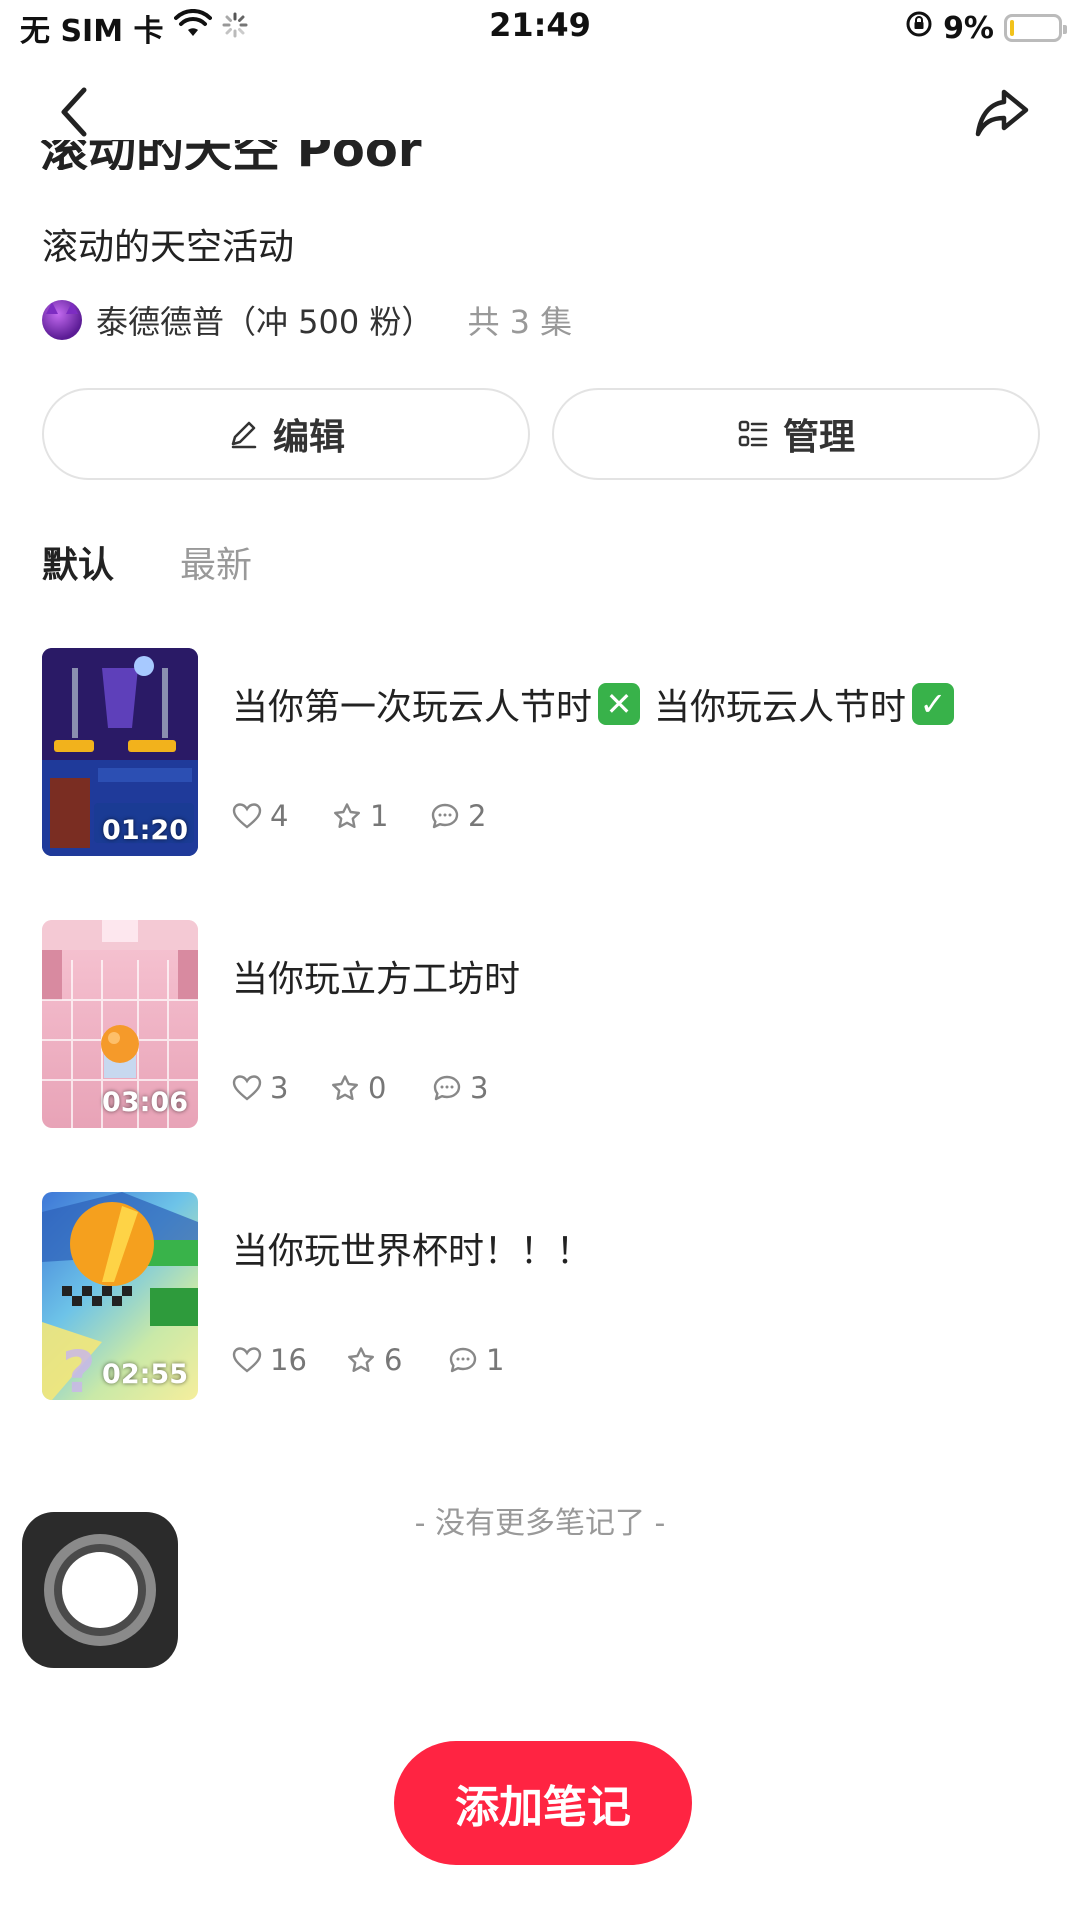 The width and height of the screenshot is (1080, 1920). What do you see at coordinates (593, 704) in the screenshot?
I see `note-title: 当你第一次玩云人节时 ✕ 当你玩云人节时 ✓` at bounding box center [593, 704].